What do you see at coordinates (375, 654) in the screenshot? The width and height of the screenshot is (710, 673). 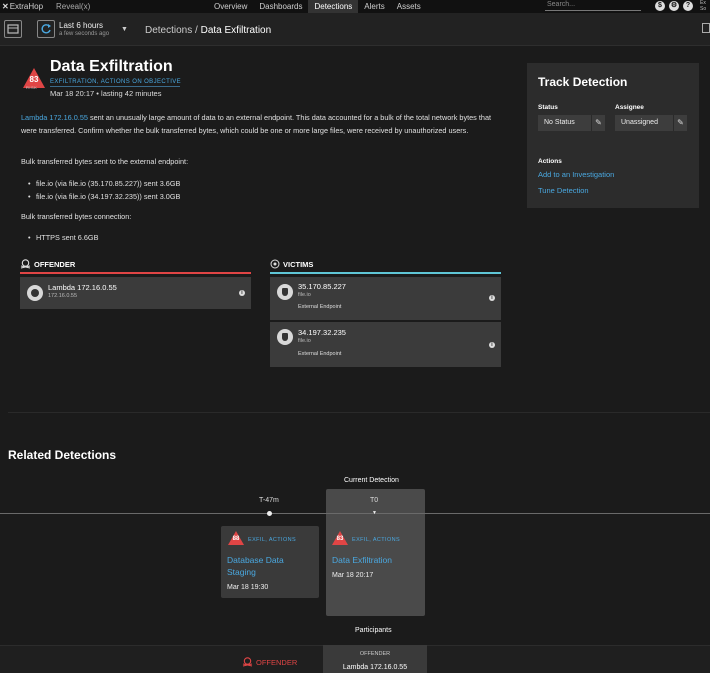 I see `participant-role: OFFENDER` at bounding box center [375, 654].